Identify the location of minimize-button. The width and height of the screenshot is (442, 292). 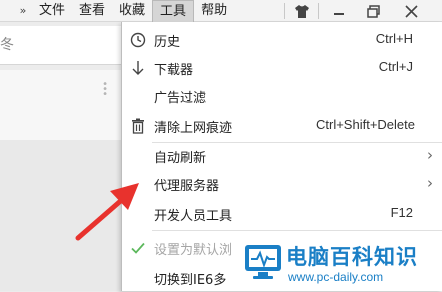
(339, 11).